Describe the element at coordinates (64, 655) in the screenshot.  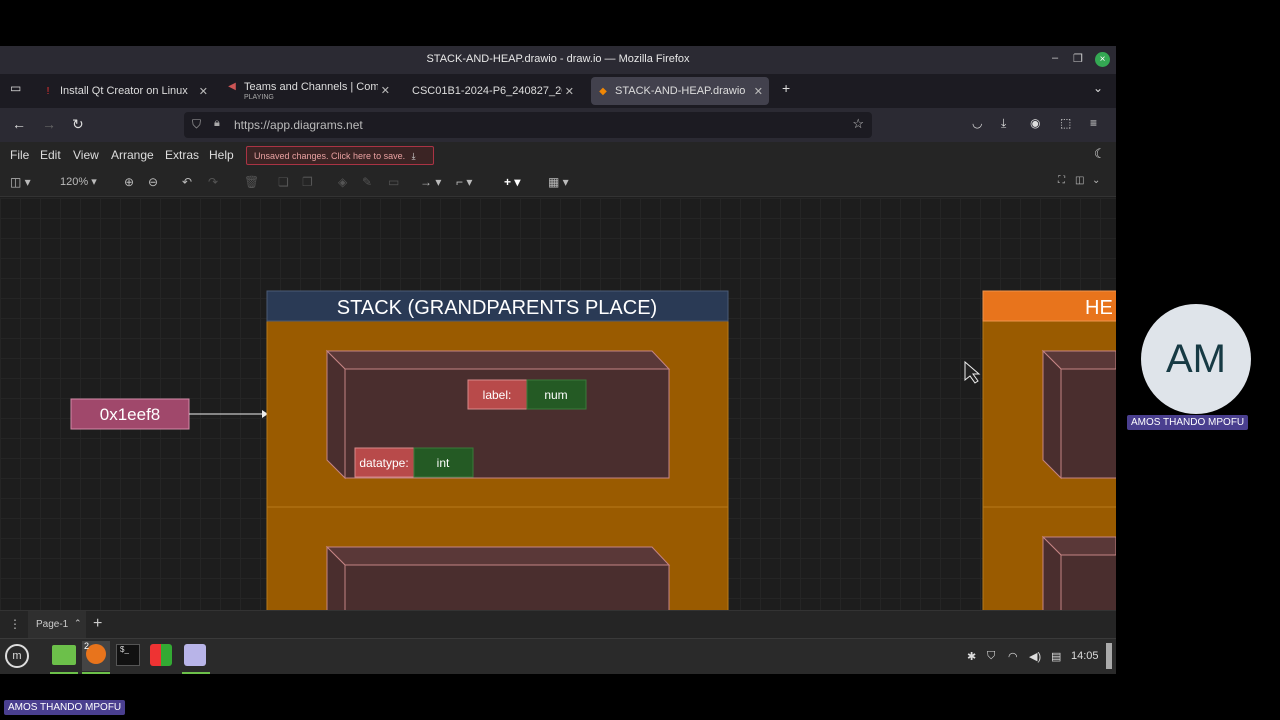
I see `files-icon` at that location.